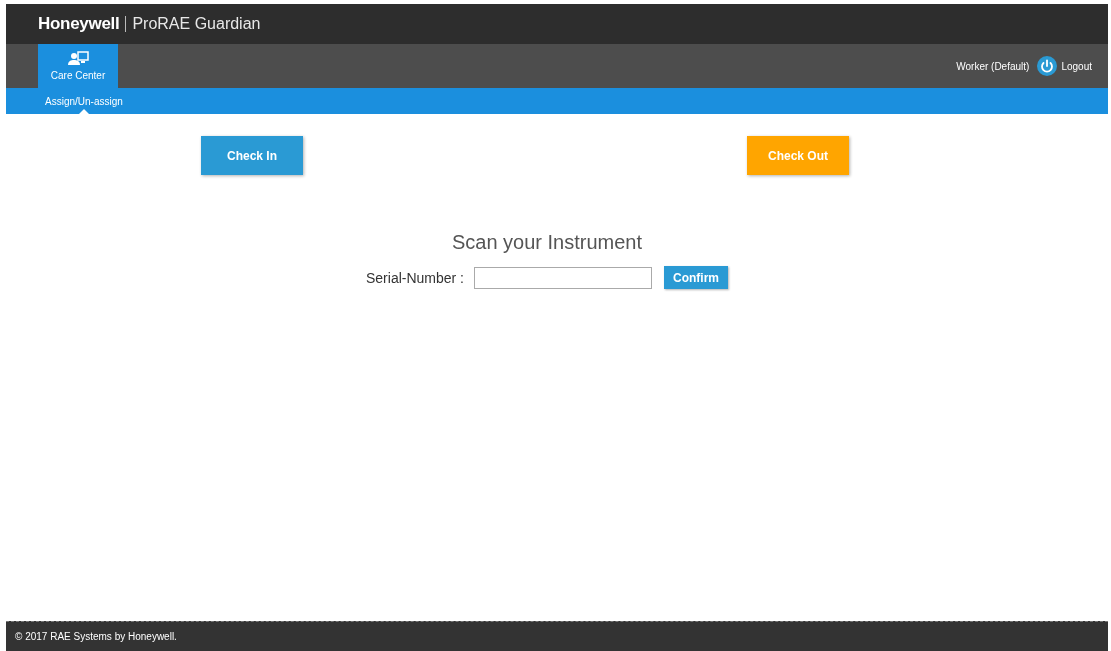 The image size is (1111, 651). What do you see at coordinates (993, 66) in the screenshot?
I see `user-name: Worker (Default)` at bounding box center [993, 66].